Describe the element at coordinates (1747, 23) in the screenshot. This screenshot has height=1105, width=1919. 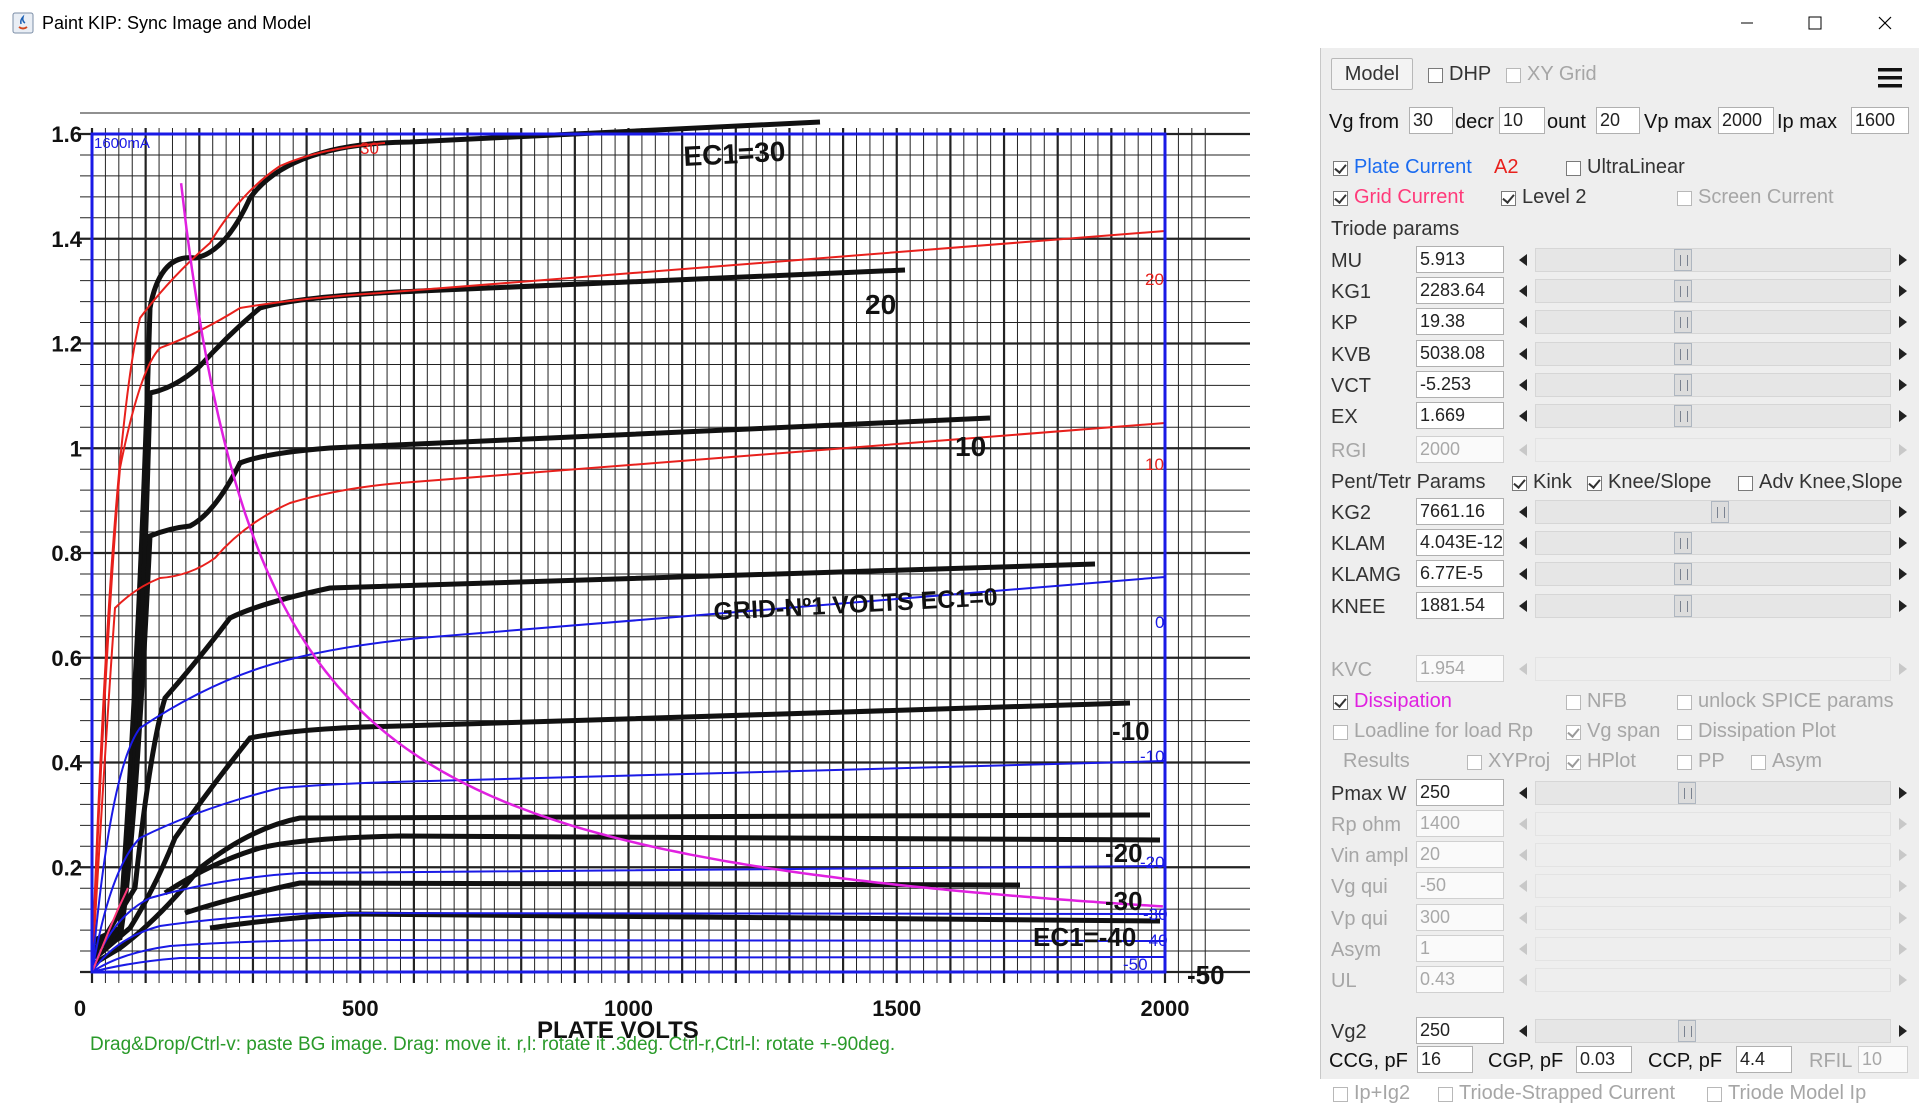
I see `minimize-button` at that location.